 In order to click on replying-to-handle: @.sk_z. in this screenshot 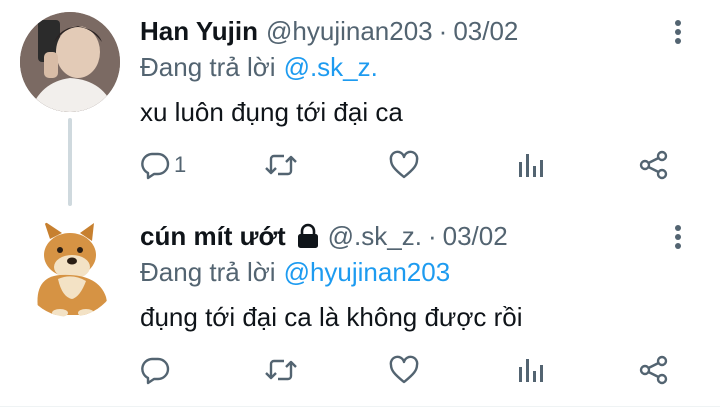, I will do `click(331, 67)`.